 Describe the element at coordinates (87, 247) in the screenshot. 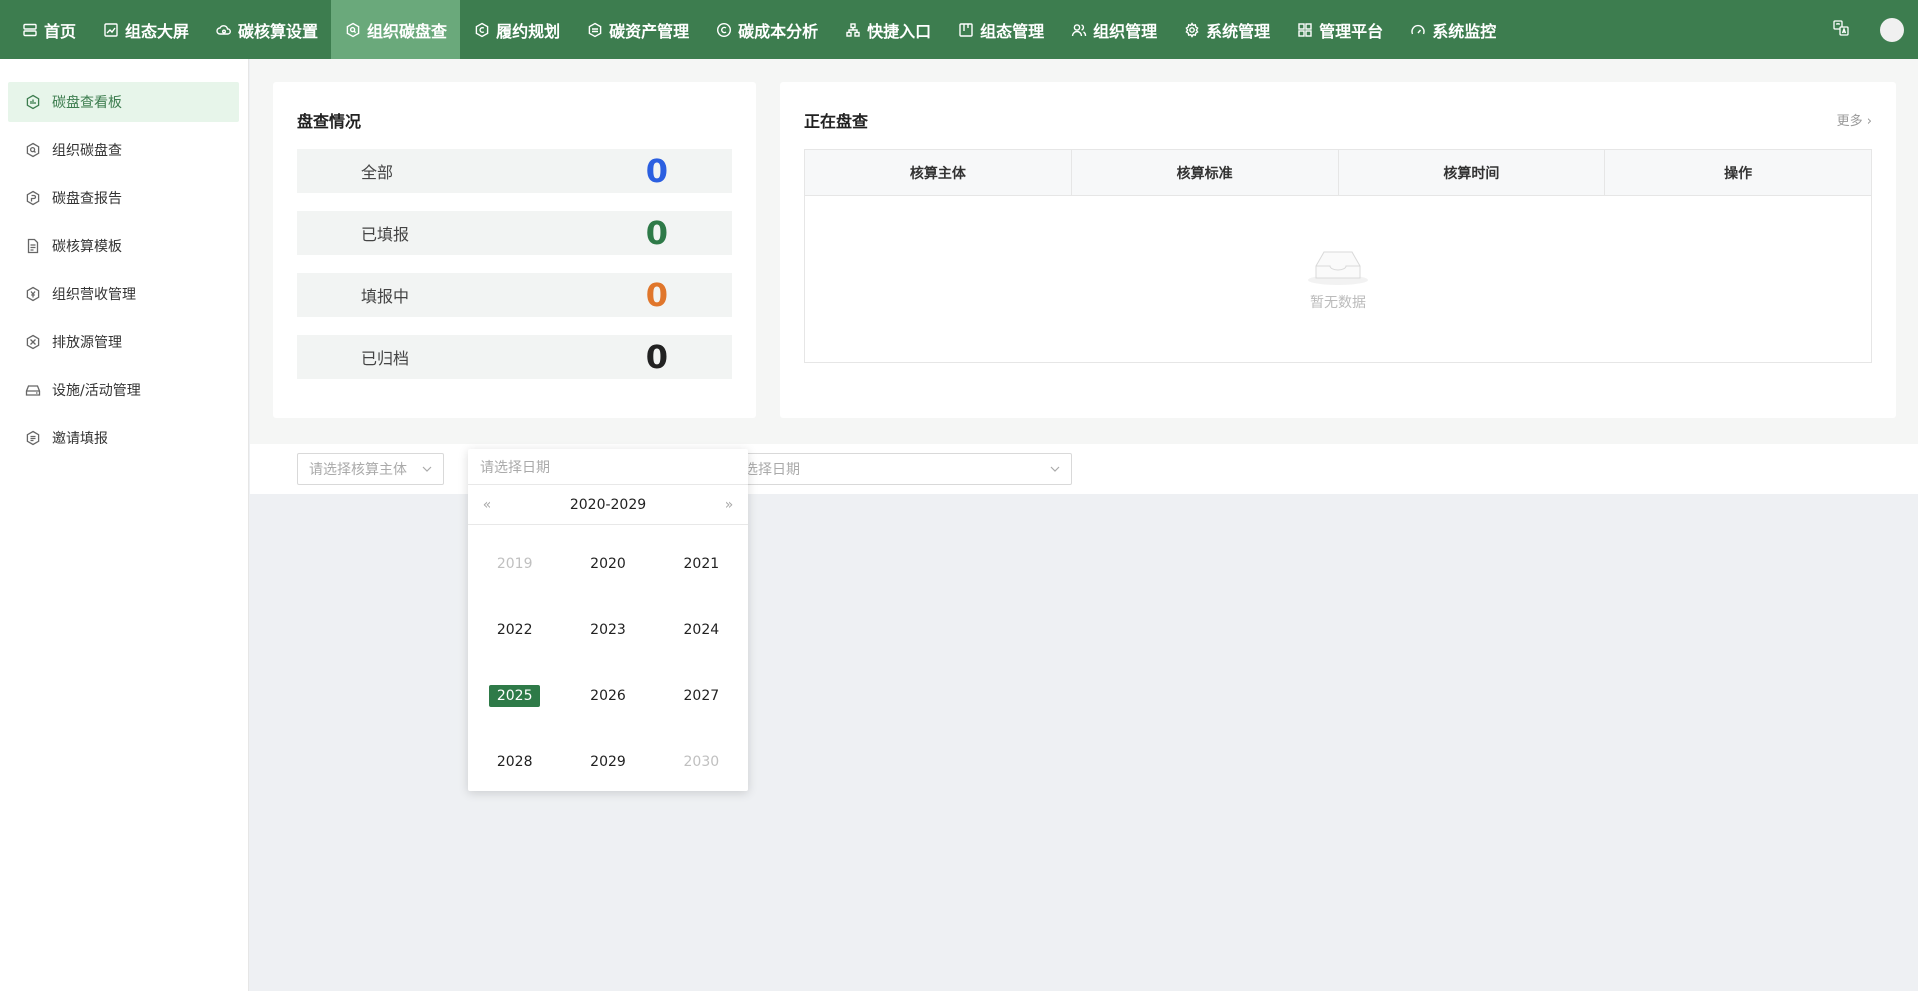

I see `sidebar-item-label: 碳核算模板` at that location.